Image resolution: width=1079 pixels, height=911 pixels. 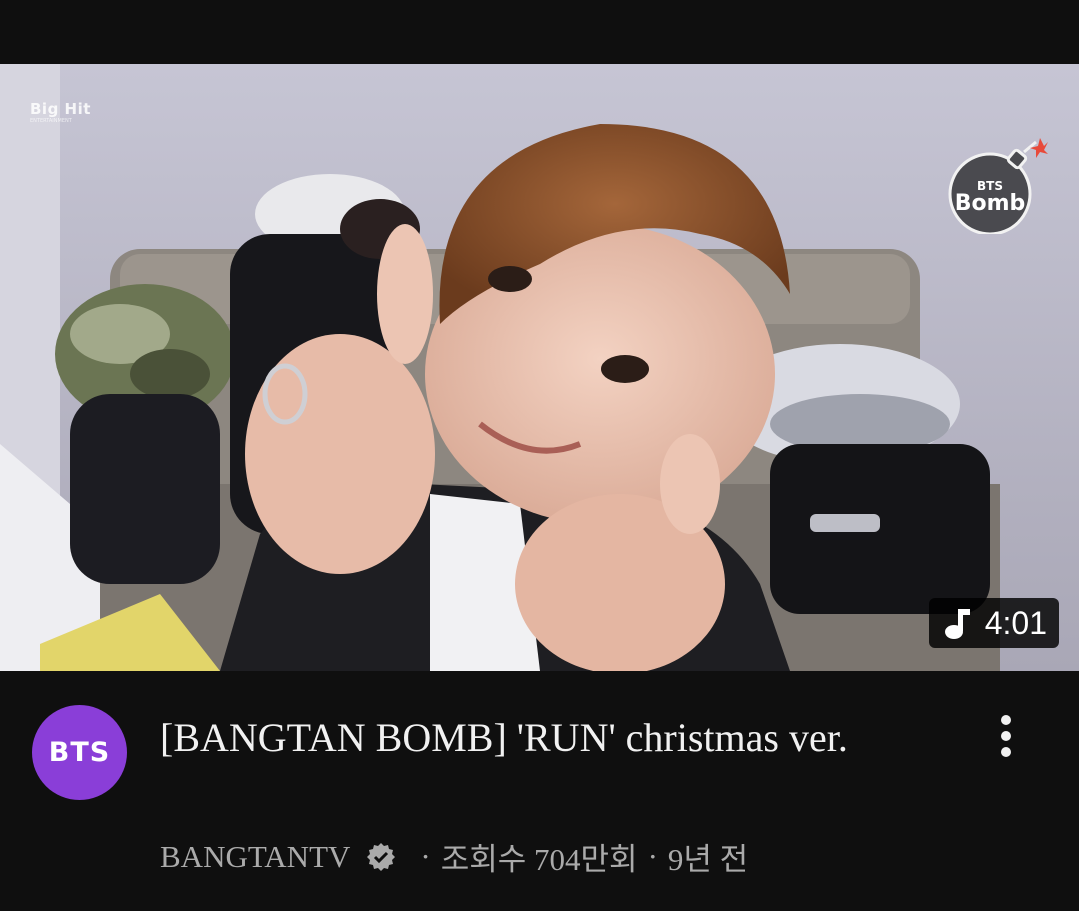 What do you see at coordinates (539, 859) in the screenshot?
I see `view-count: 조회수 704만회` at bounding box center [539, 859].